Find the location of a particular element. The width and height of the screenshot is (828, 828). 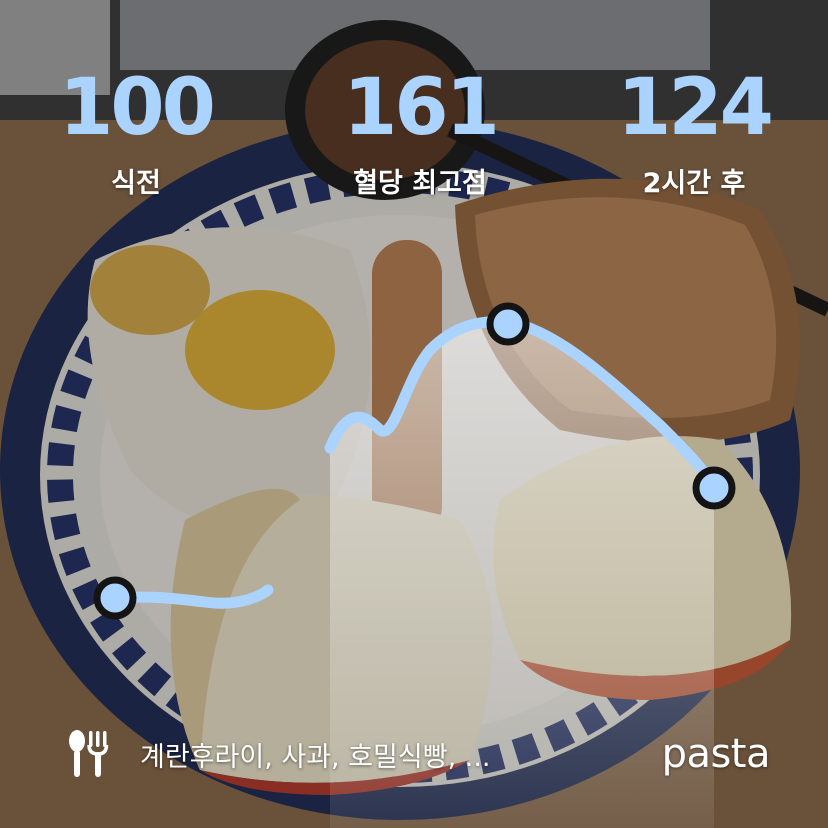

stat-peak: 161 혈당 최고점 is located at coordinates (420, 133).